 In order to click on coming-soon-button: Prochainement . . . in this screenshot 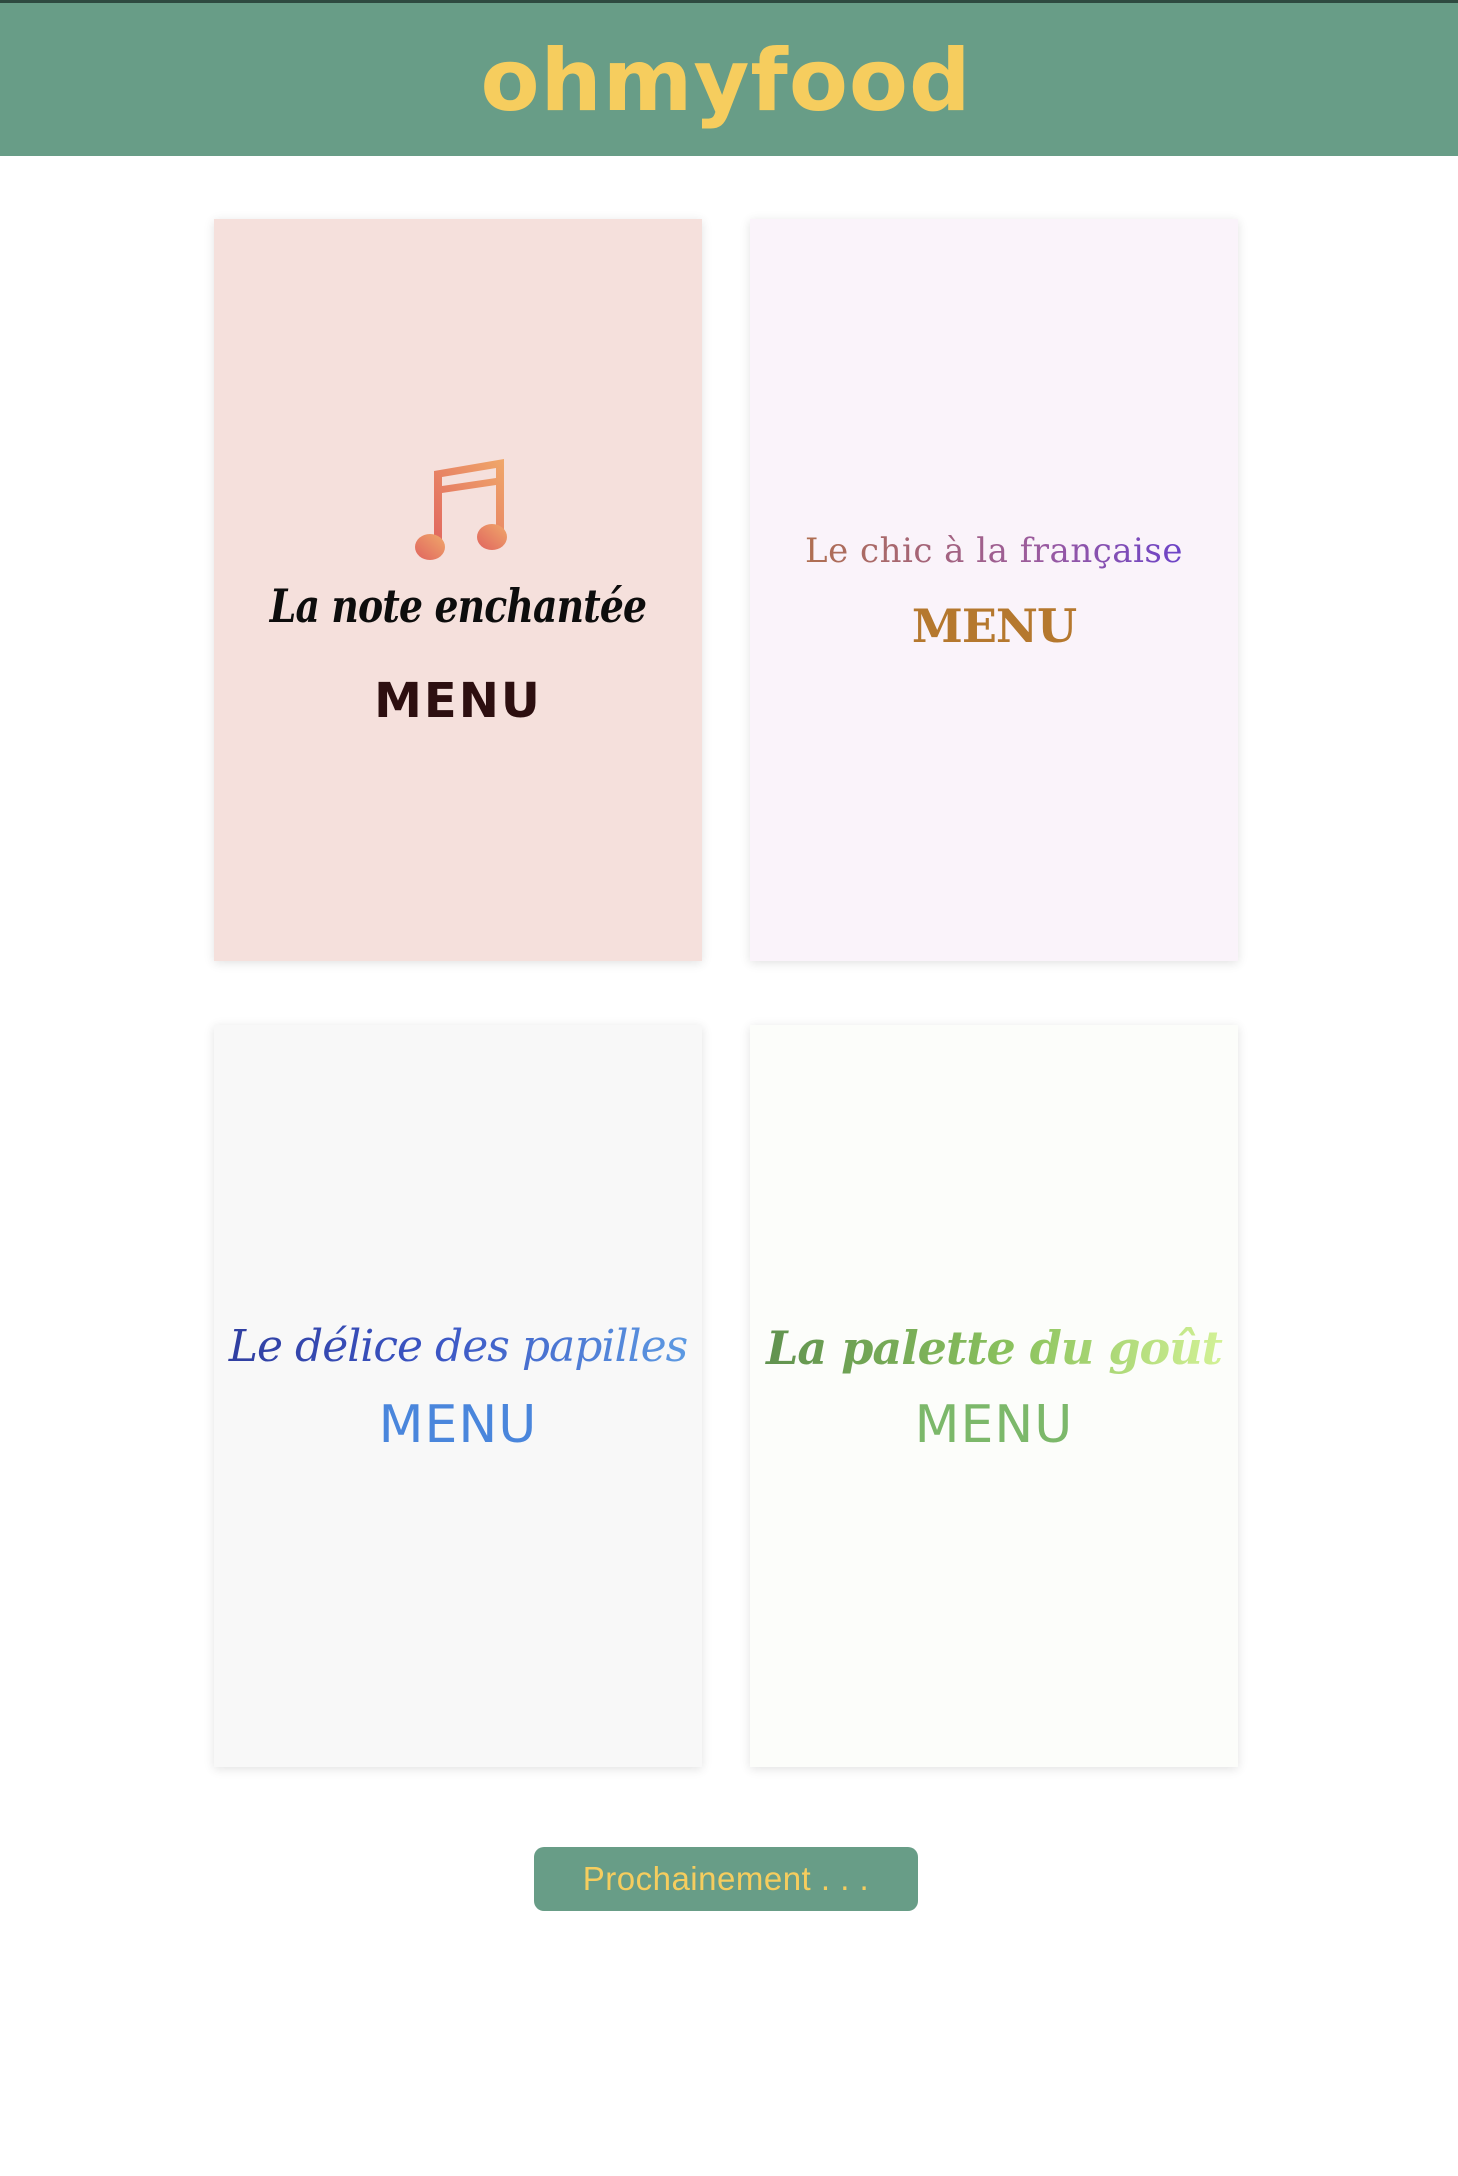, I will do `click(726, 1879)`.